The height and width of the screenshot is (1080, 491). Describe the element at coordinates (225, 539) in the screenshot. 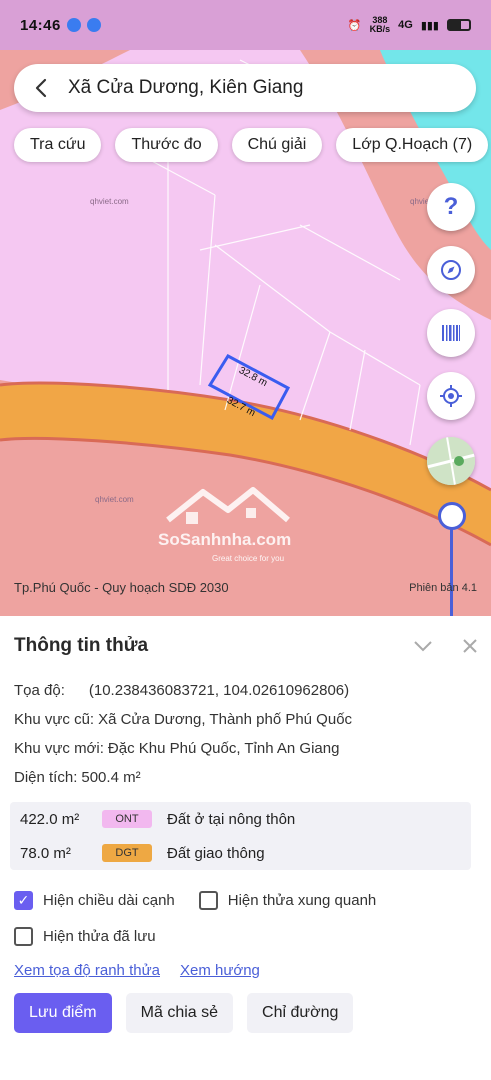

I see `brand-name: SoSanhnha.com` at that location.